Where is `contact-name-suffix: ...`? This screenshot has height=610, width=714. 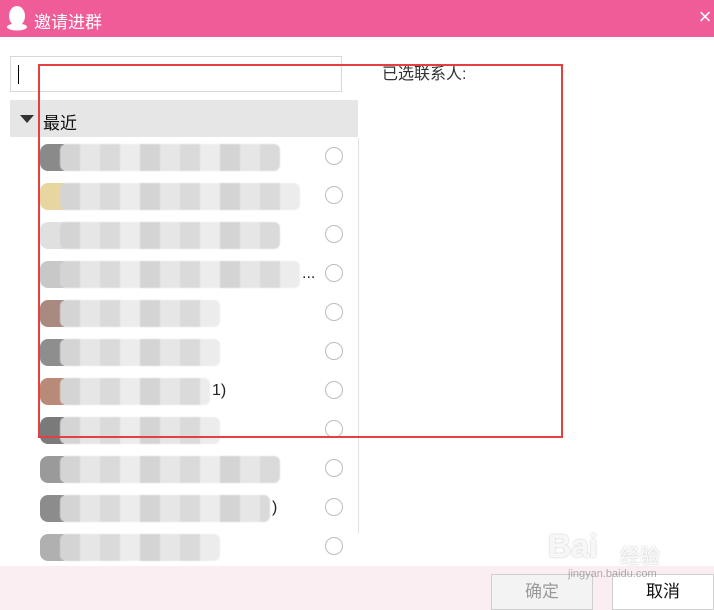
contact-name-suffix: ... is located at coordinates (309, 273).